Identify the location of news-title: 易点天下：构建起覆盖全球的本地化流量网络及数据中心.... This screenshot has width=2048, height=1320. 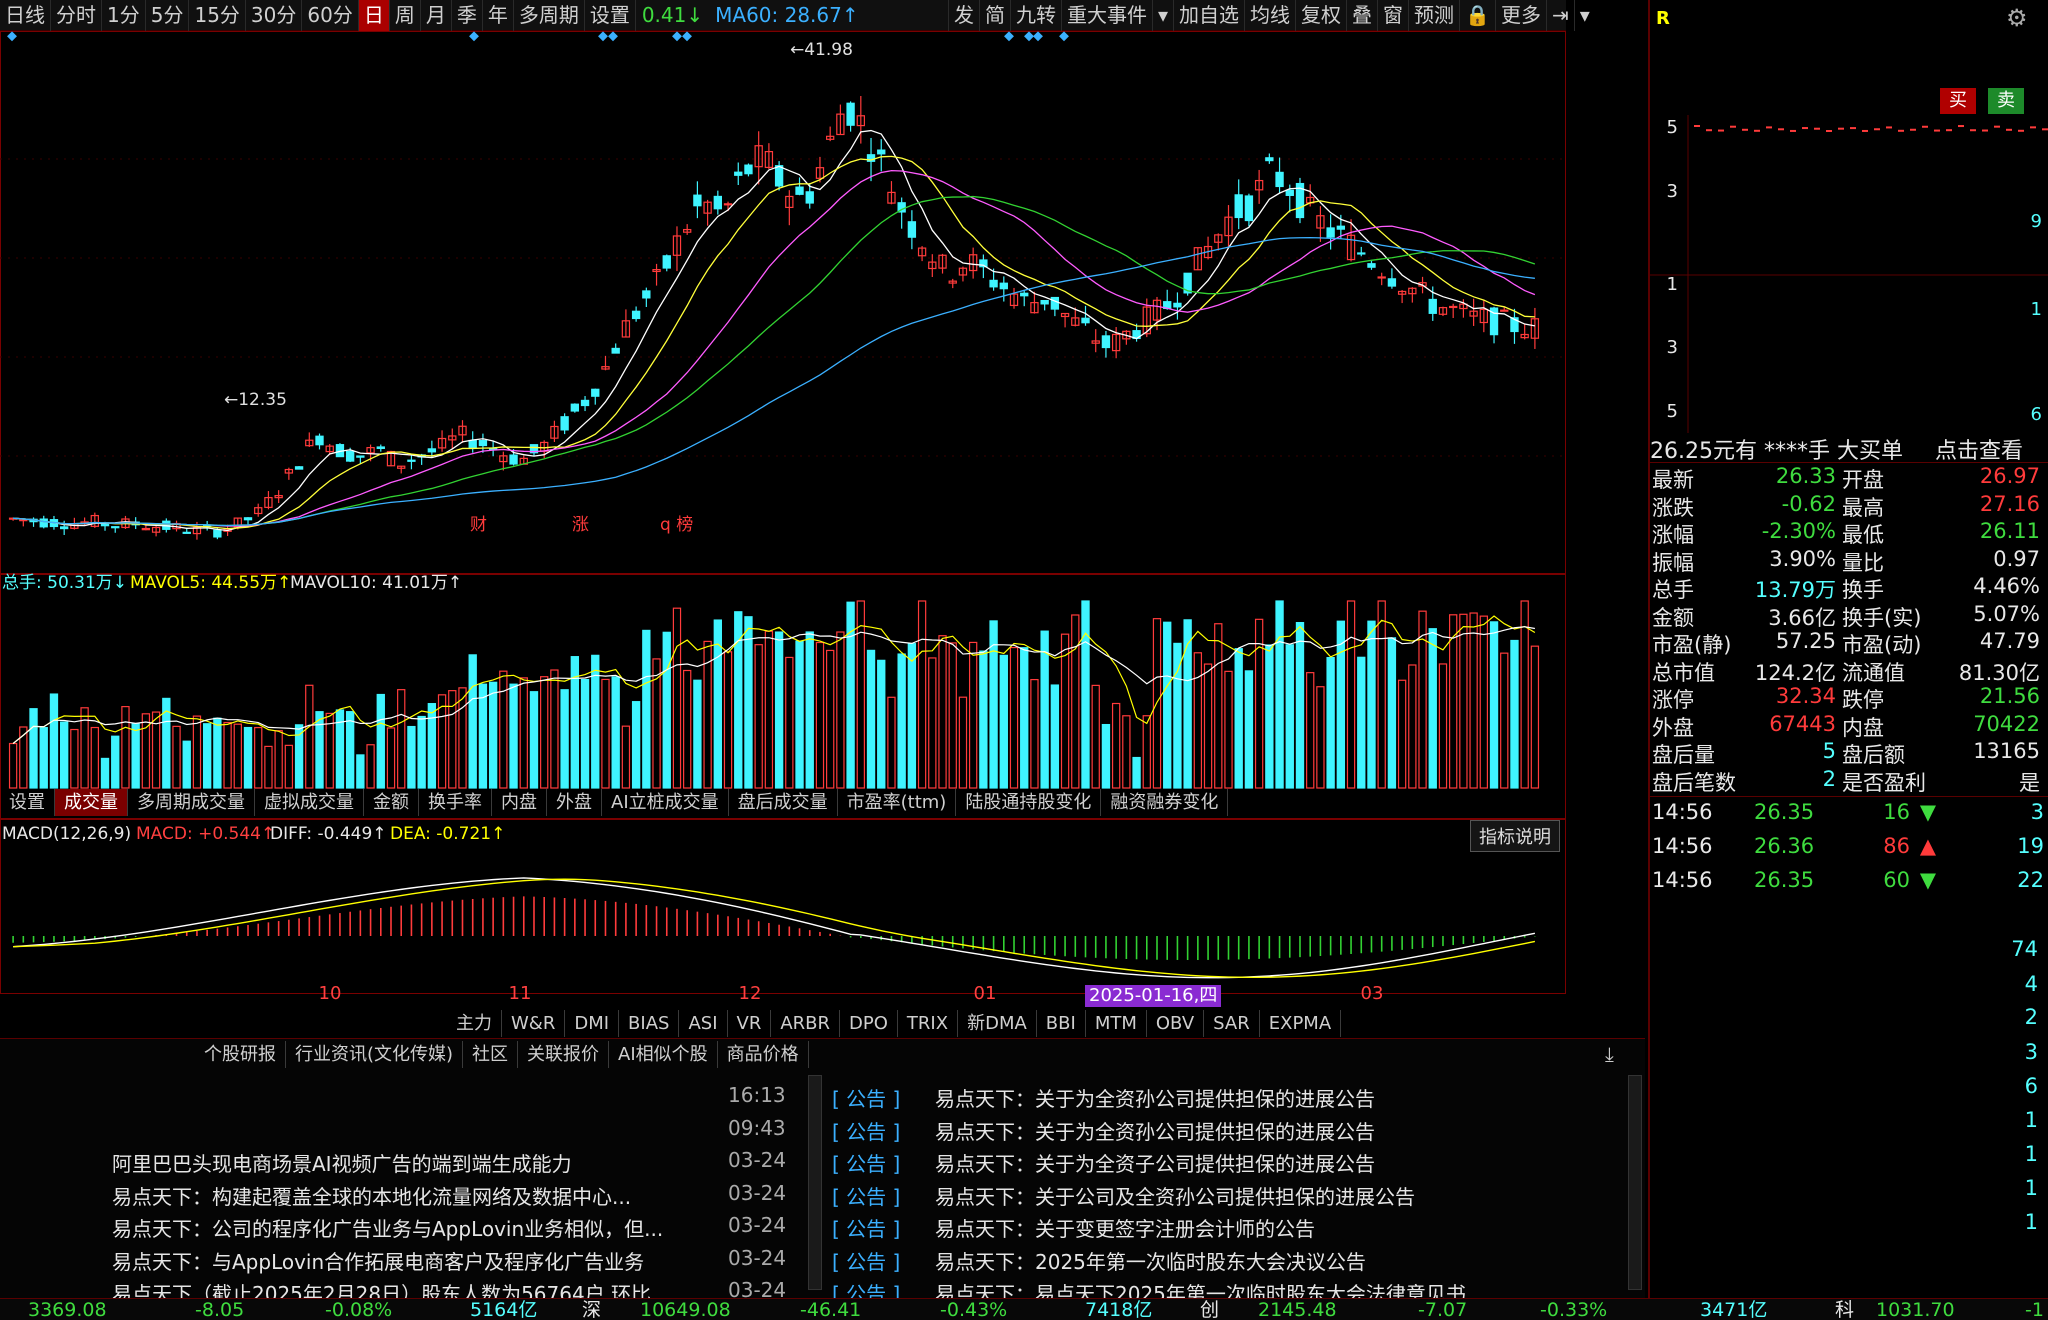
(371, 1195).